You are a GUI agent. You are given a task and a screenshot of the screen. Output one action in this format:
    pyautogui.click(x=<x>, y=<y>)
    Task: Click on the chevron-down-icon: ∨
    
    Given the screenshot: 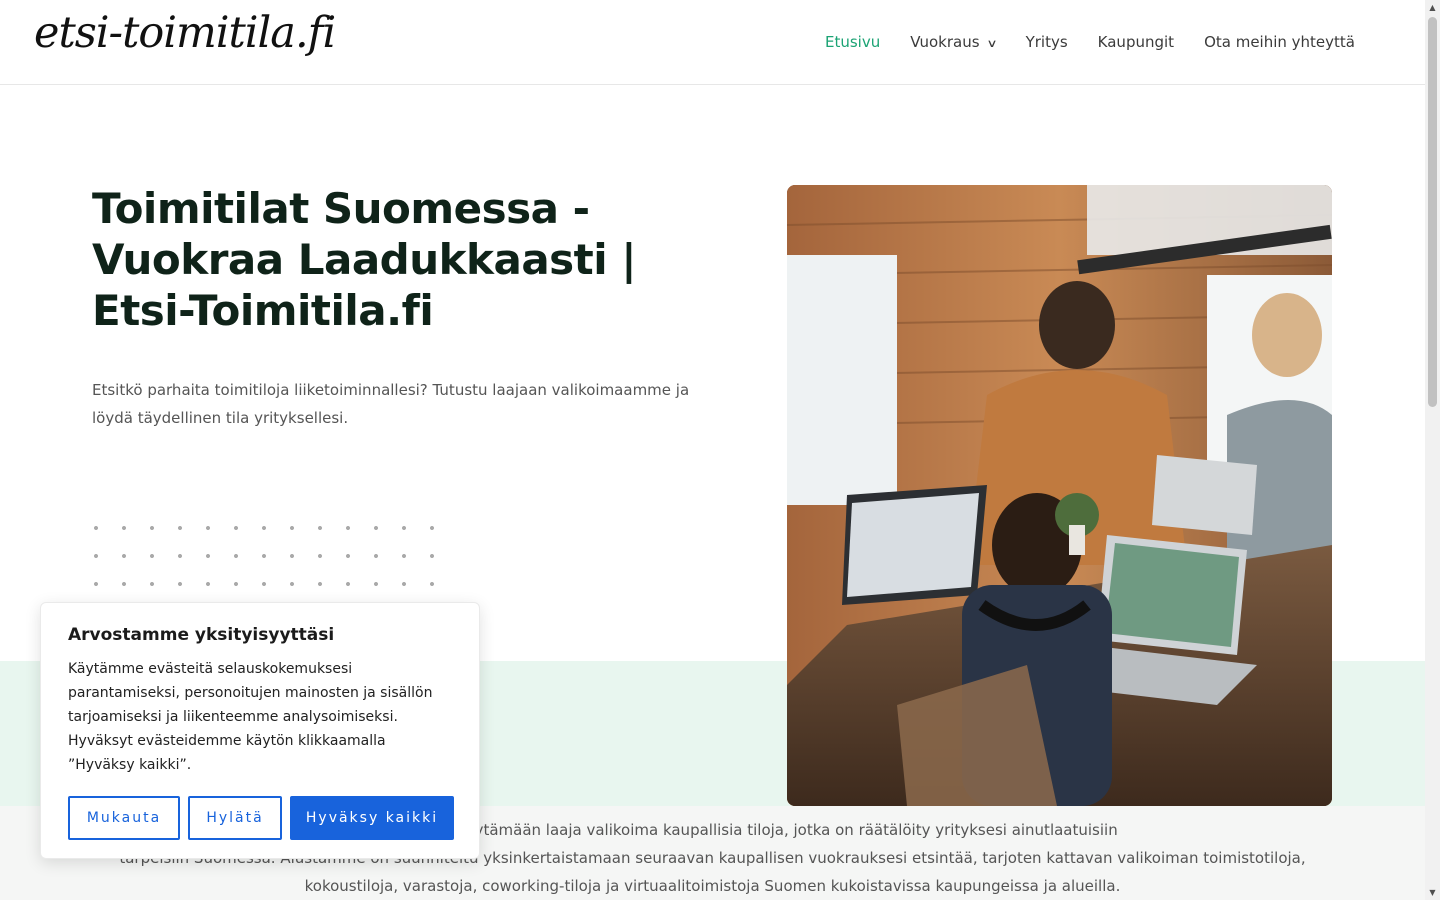 What is the action you would take?
    pyautogui.click(x=991, y=43)
    